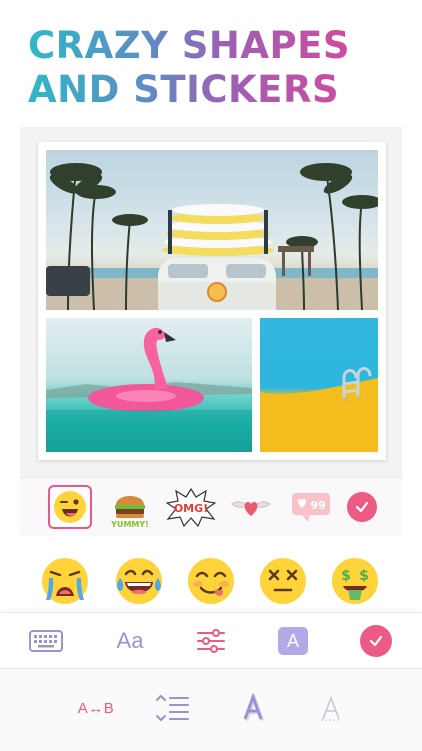 This screenshot has height=751, width=422. I want to click on text-outline-button, so click(331, 708).